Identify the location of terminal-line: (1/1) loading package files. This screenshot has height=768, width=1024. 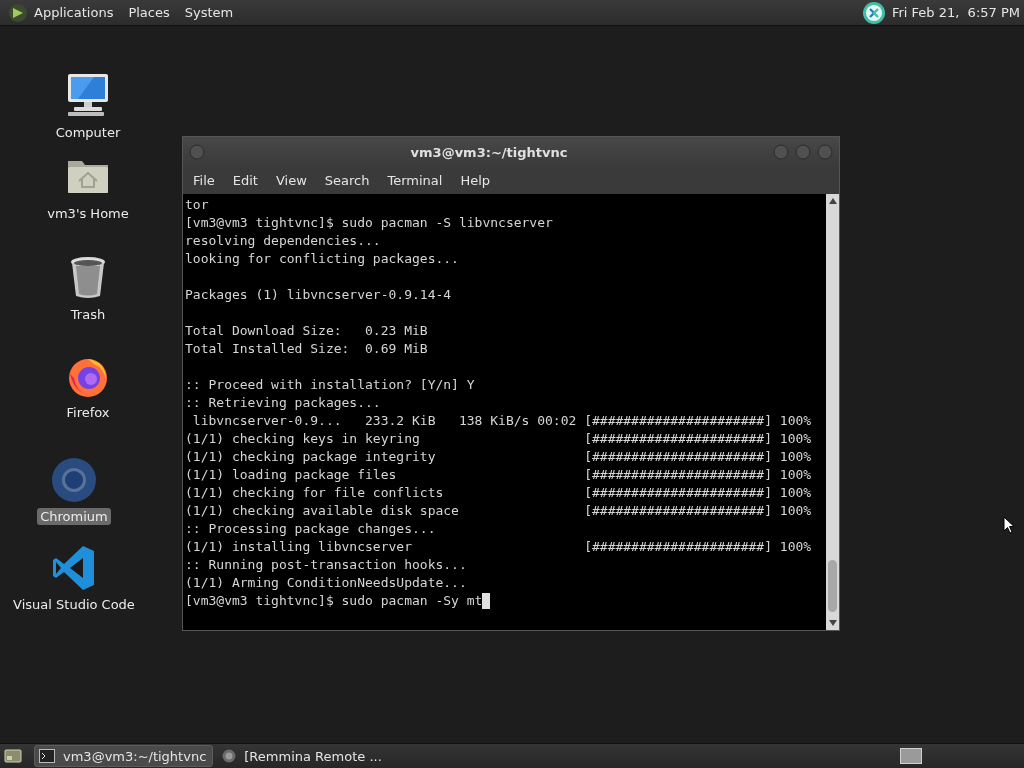
(291, 475).